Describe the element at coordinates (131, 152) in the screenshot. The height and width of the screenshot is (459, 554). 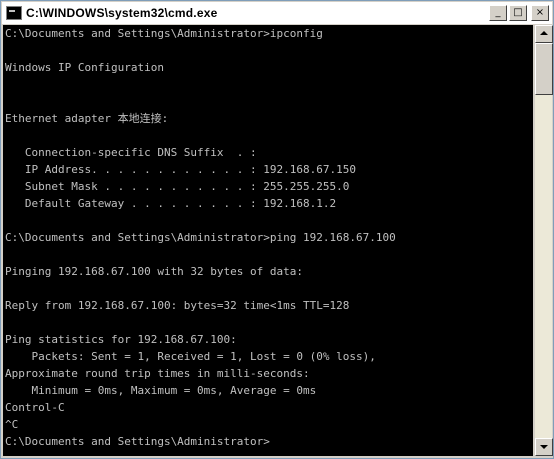
I see `console-line: Connection-specific DNS Suffix . :` at that location.